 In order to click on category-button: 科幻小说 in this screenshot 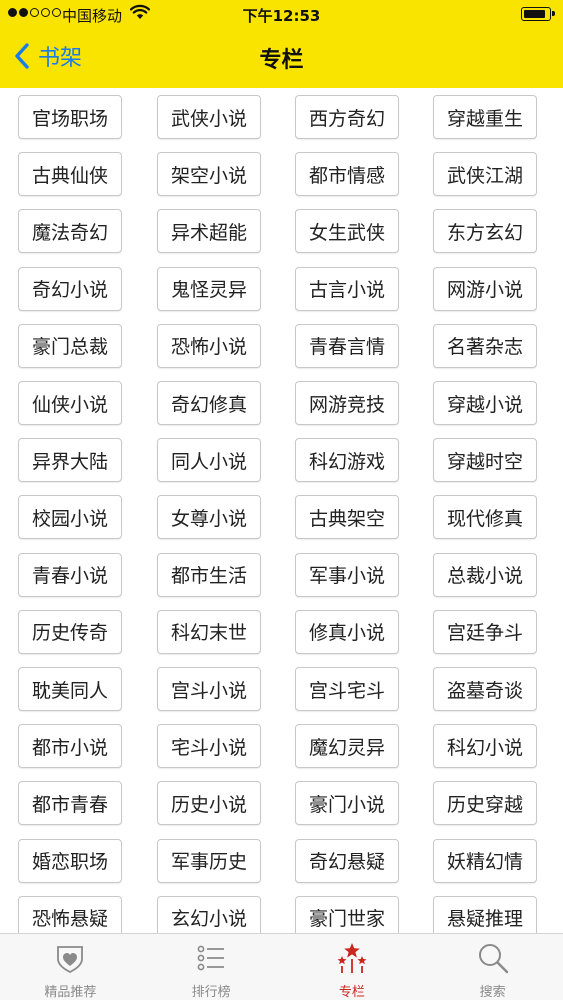, I will do `click(485, 746)`.